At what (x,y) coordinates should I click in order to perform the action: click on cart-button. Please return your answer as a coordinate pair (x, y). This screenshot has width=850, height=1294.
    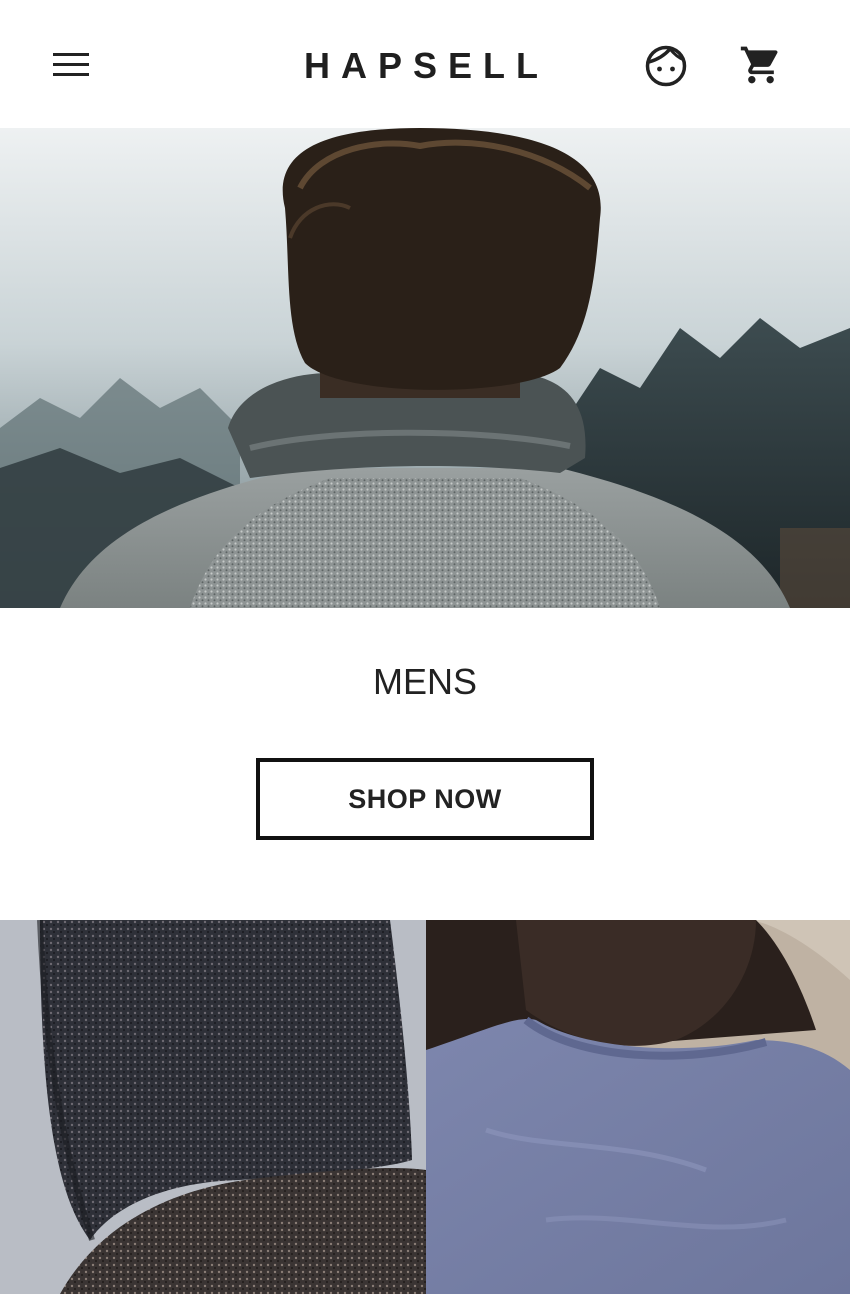
    Looking at the image, I should click on (761, 65).